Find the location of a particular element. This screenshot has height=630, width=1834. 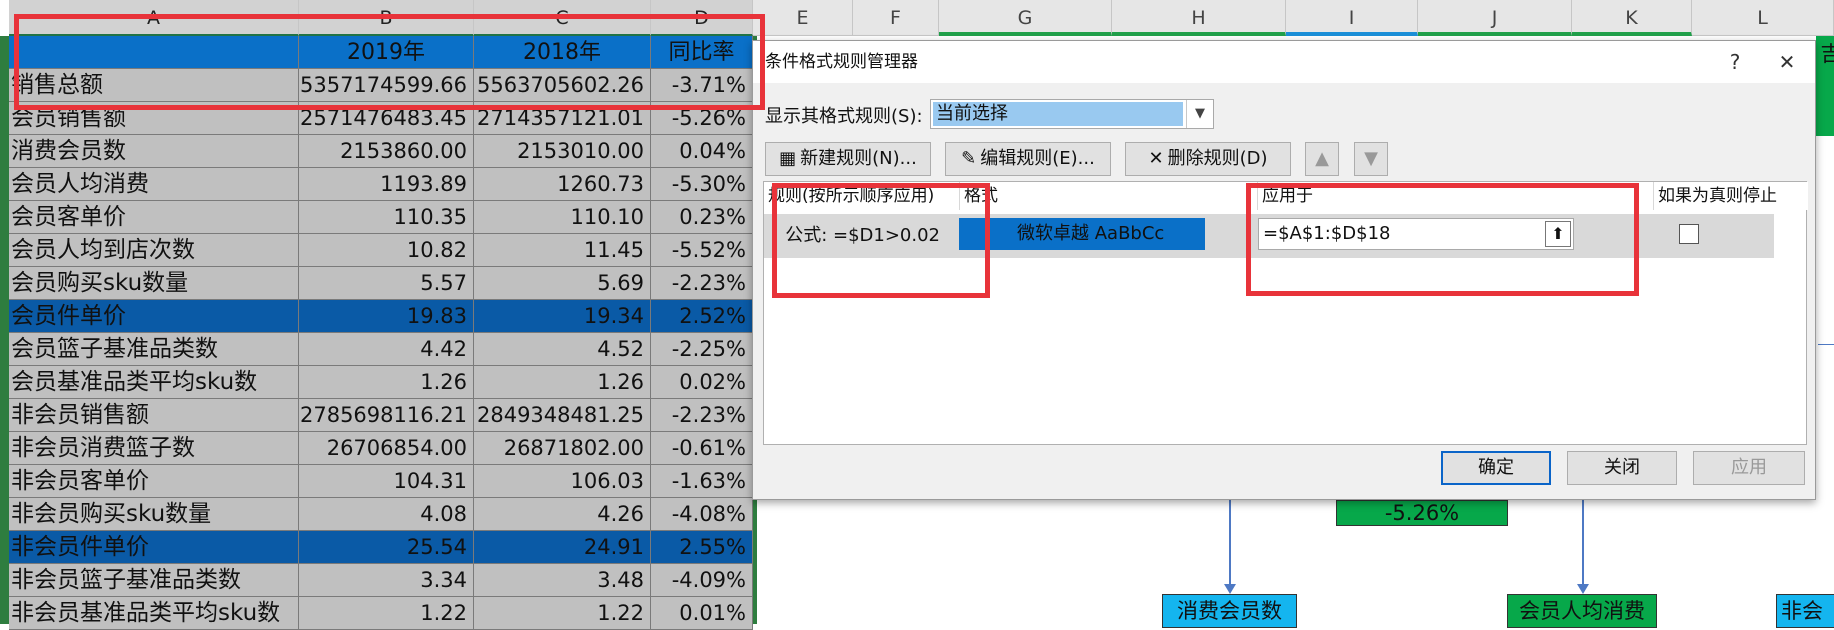

cell-yoy: 2.52% is located at coordinates (702, 316).